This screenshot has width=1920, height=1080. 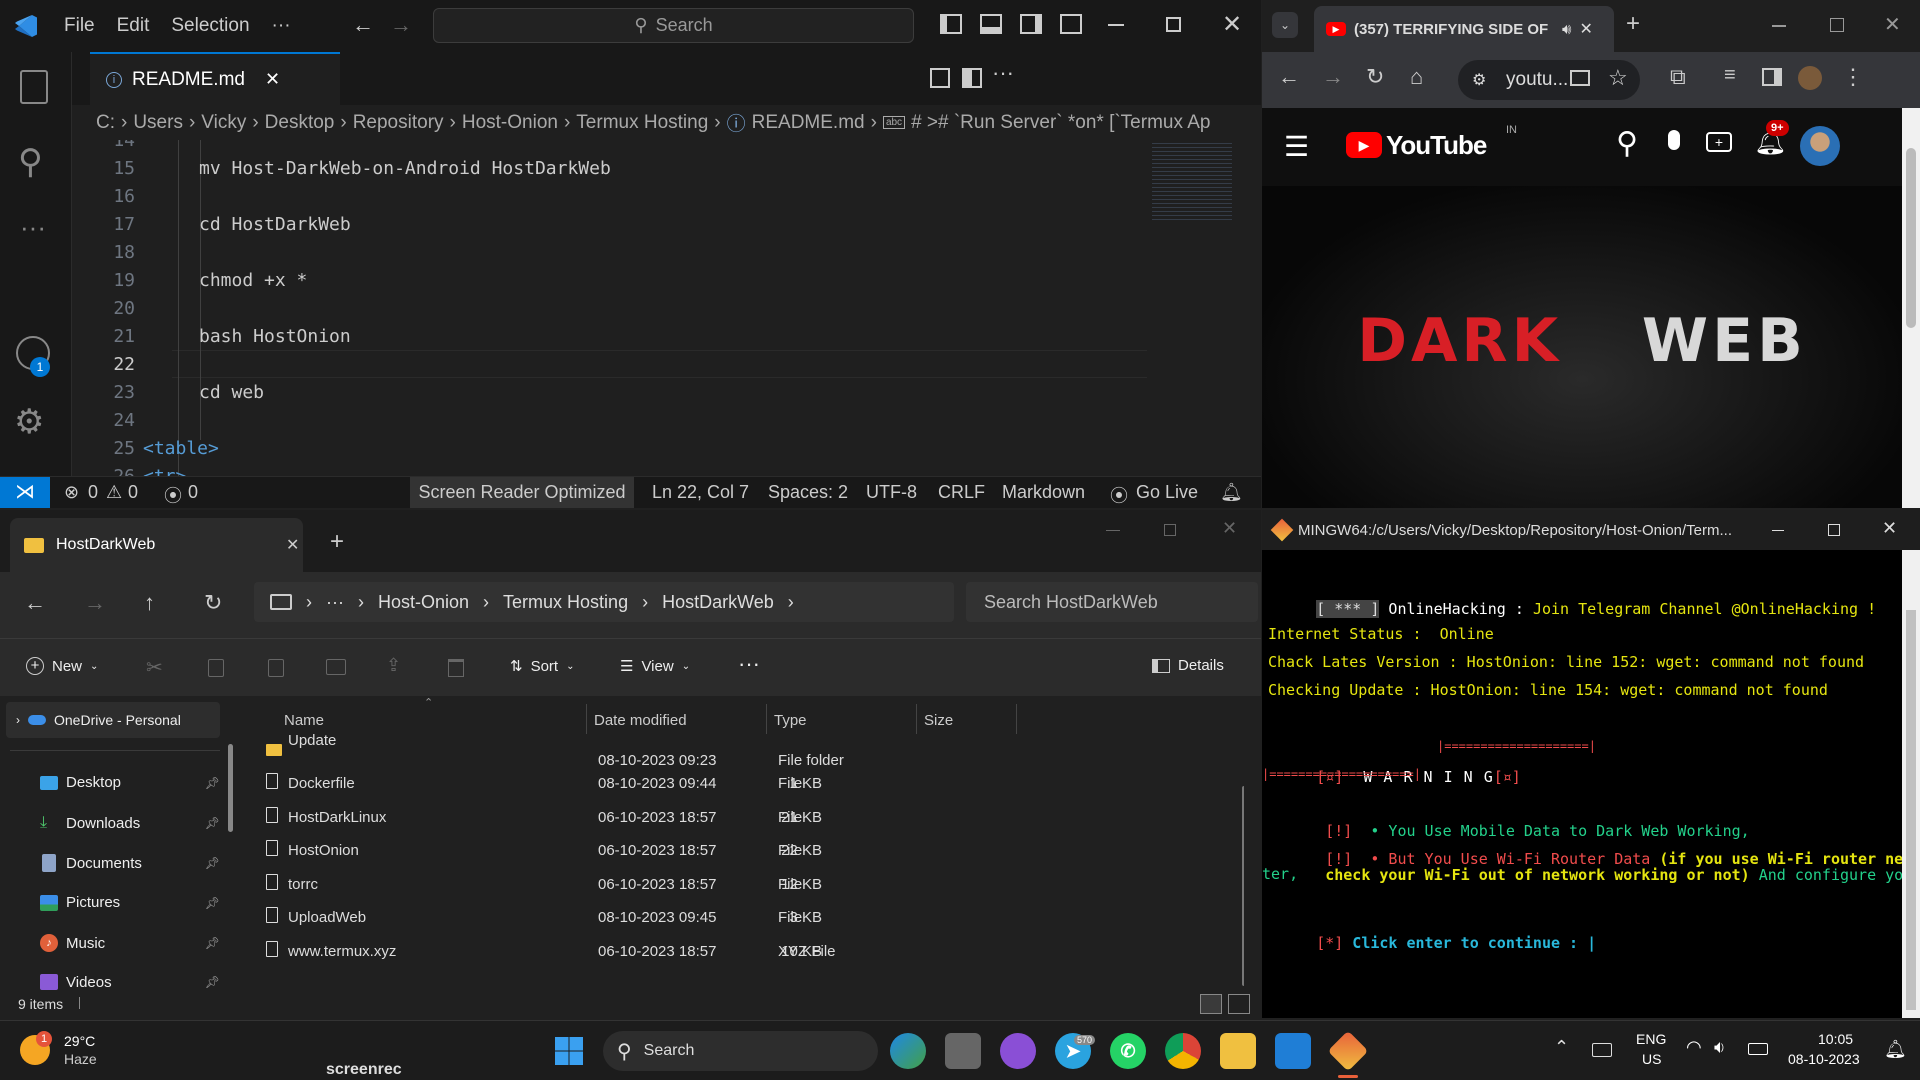 I want to click on audio-playing-icon: 🔊︎, so click(x=1566, y=29).